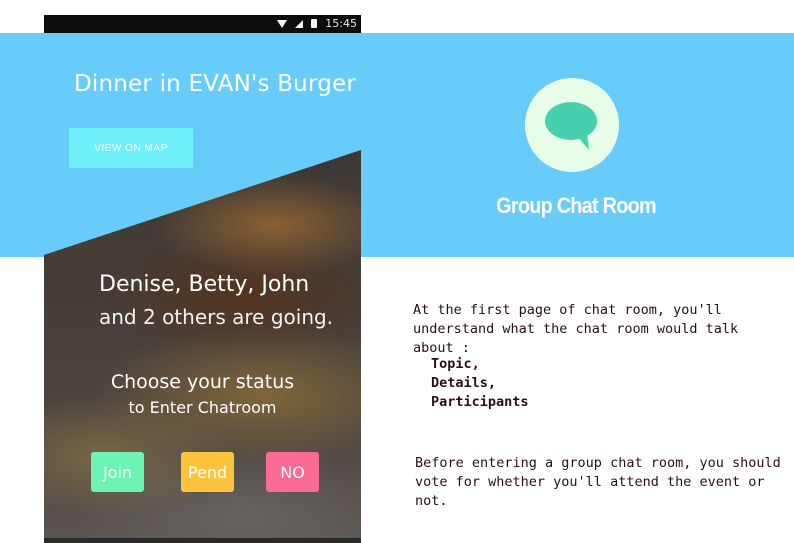  What do you see at coordinates (480, 402) in the screenshot?
I see `list-item: Participants` at bounding box center [480, 402].